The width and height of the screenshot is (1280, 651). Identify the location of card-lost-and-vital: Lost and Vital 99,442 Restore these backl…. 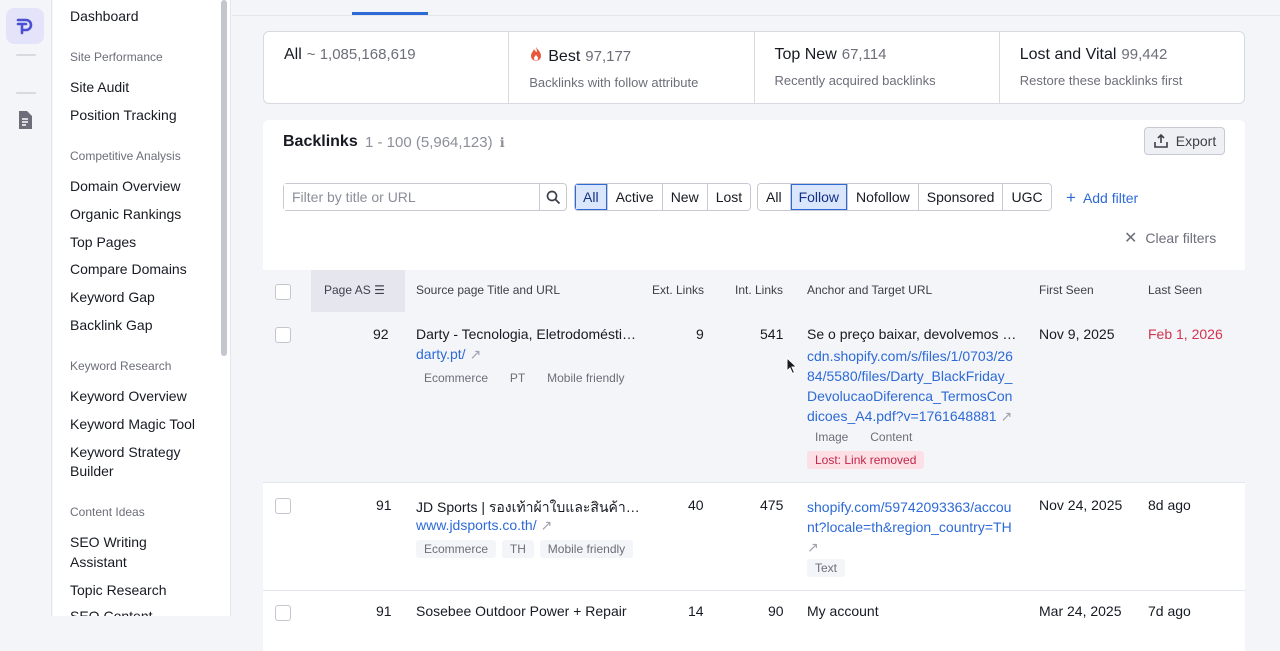
(1122, 67).